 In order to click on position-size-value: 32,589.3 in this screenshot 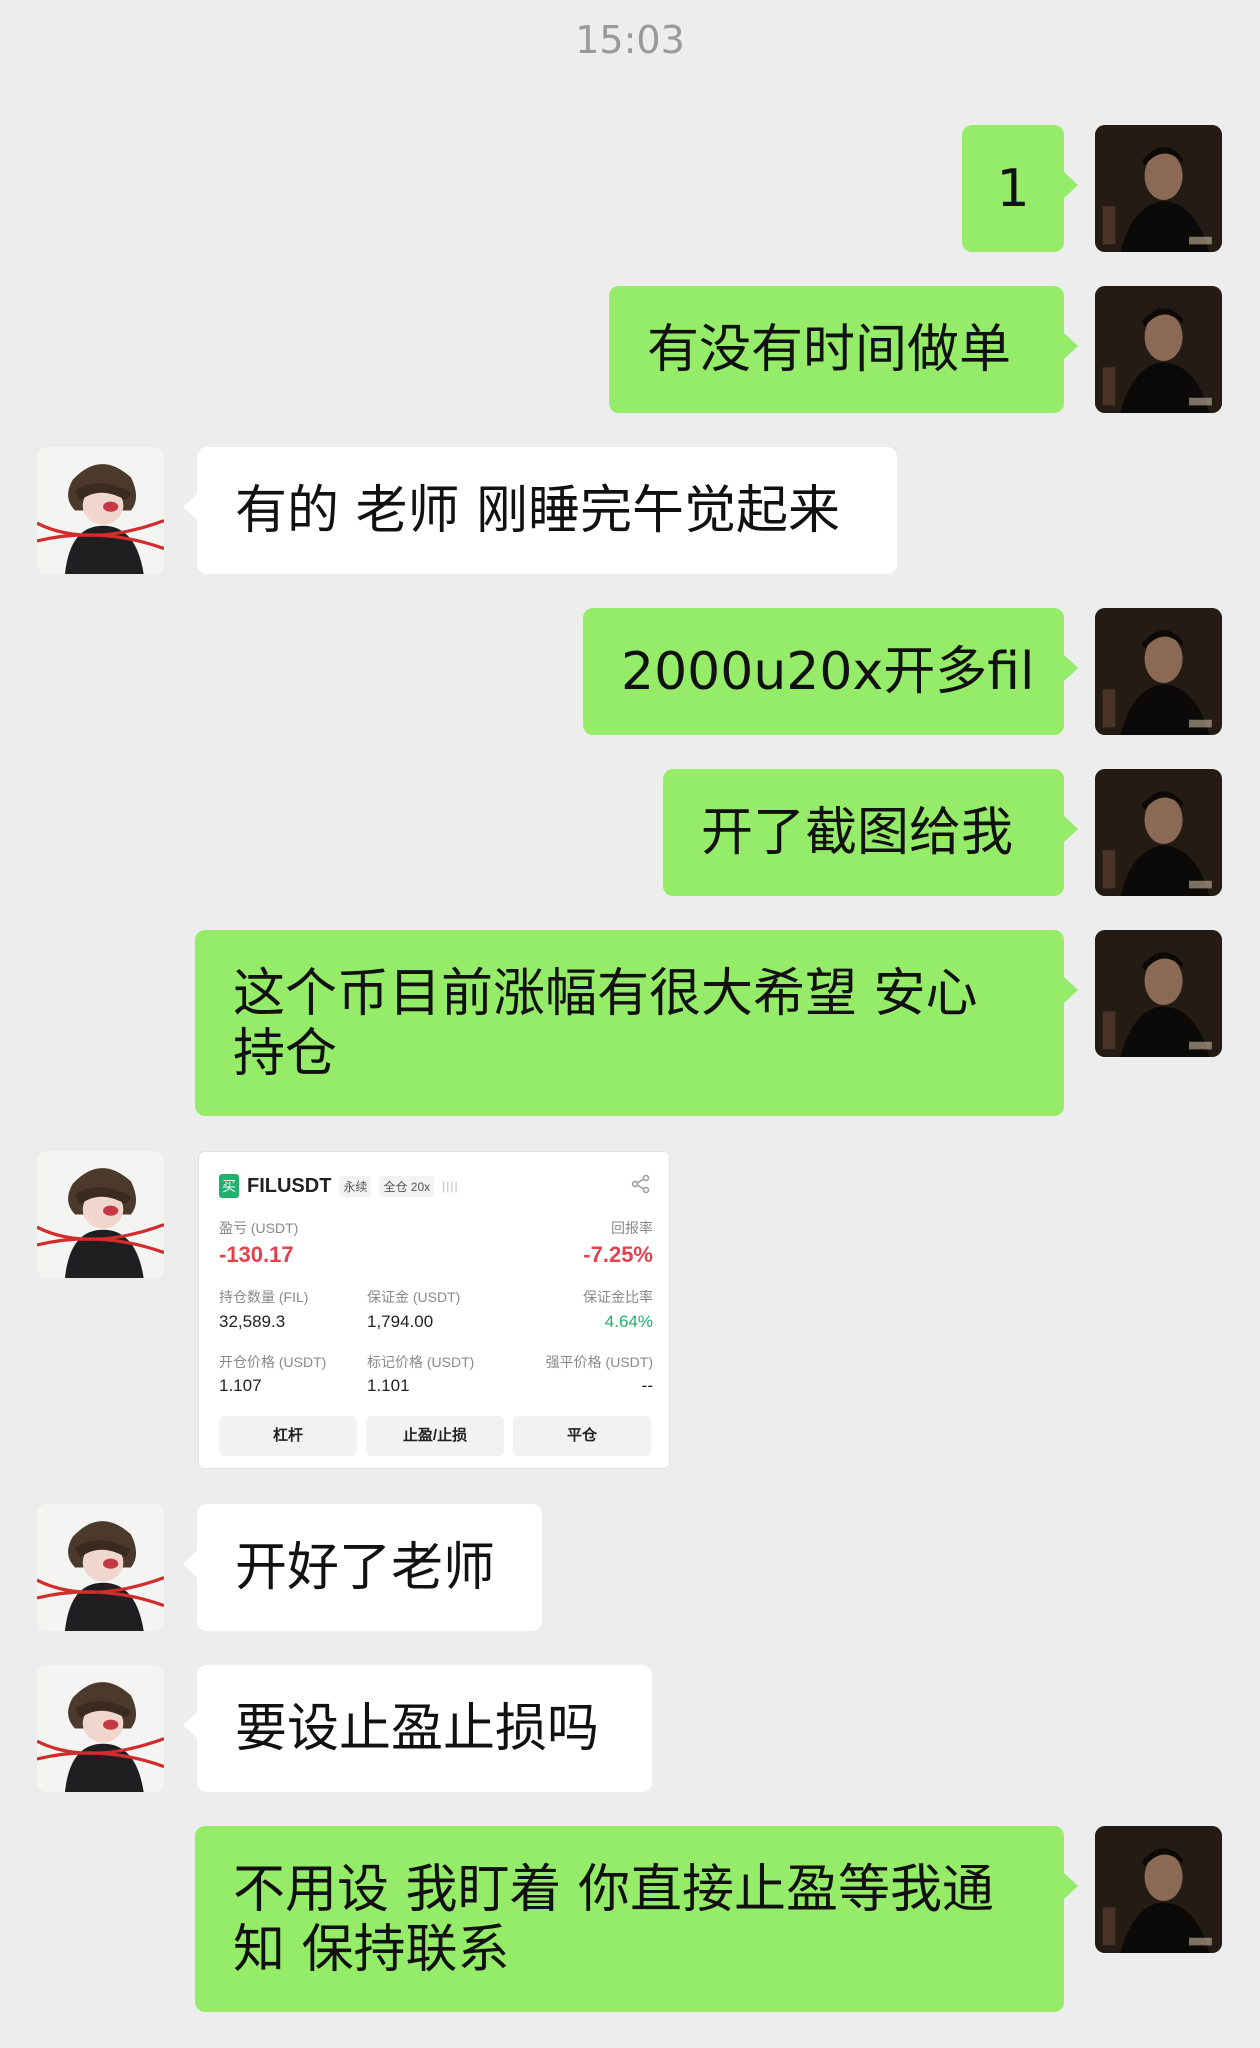, I will do `click(252, 1321)`.